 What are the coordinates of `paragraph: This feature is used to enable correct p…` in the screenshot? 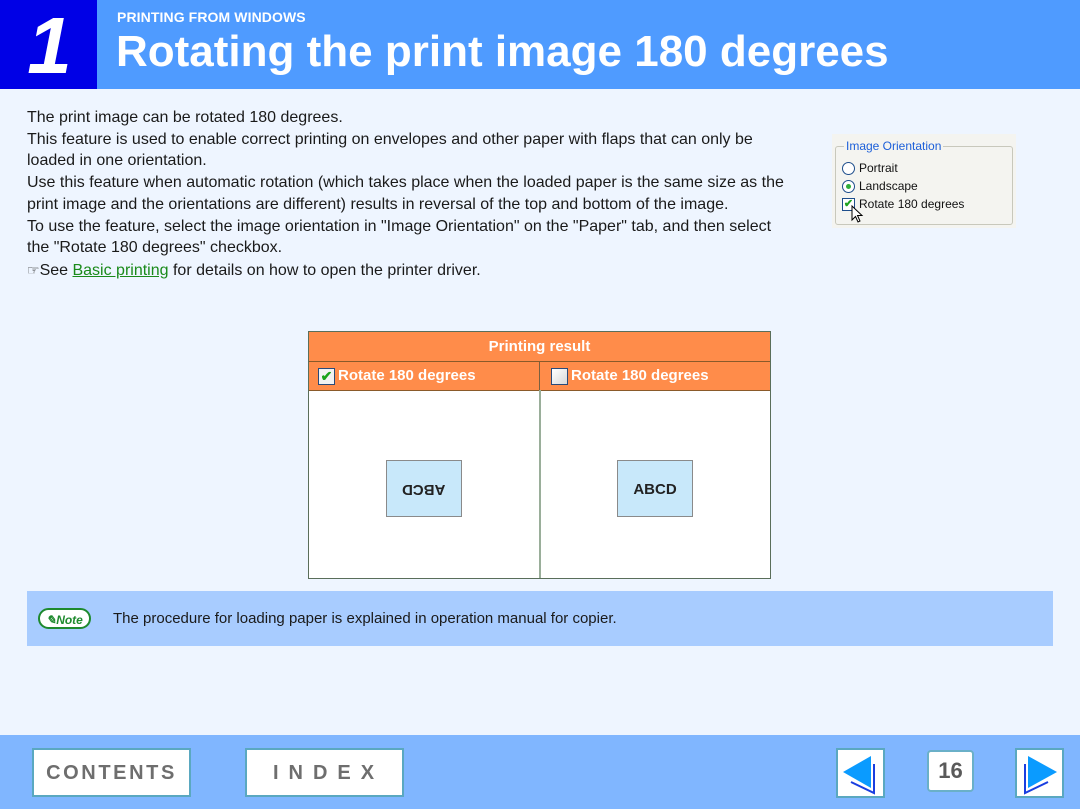 It's located at (390, 150).